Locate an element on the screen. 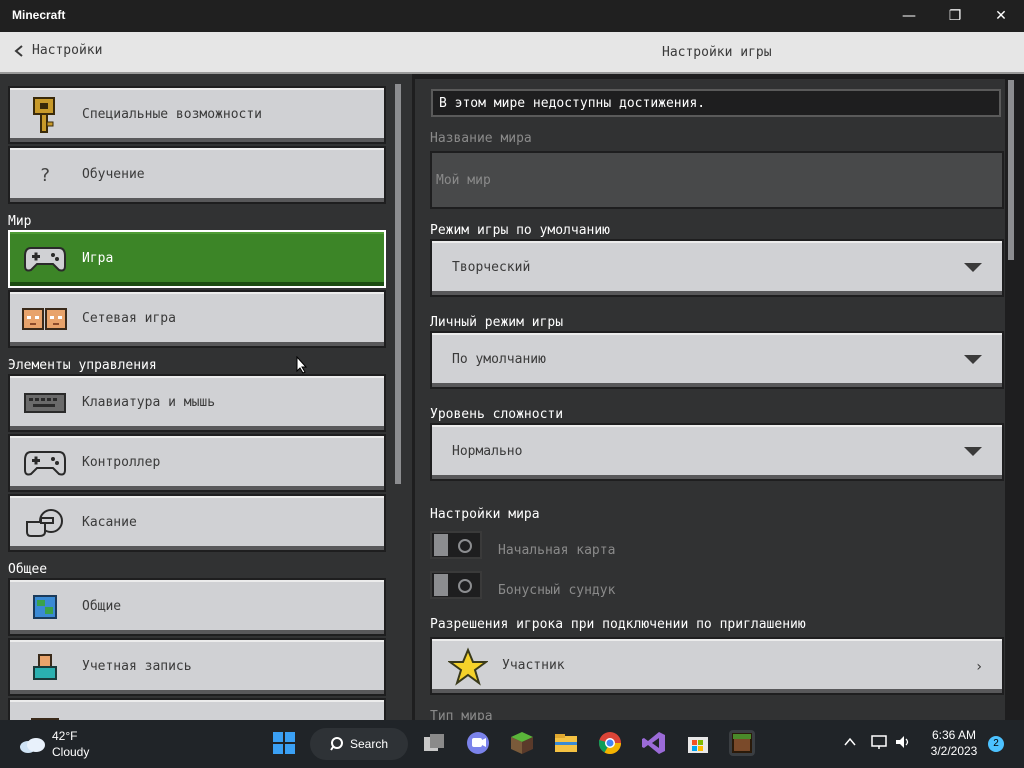 The width and height of the screenshot is (1024, 768). touch-hand-icon is located at coordinates (45, 523).